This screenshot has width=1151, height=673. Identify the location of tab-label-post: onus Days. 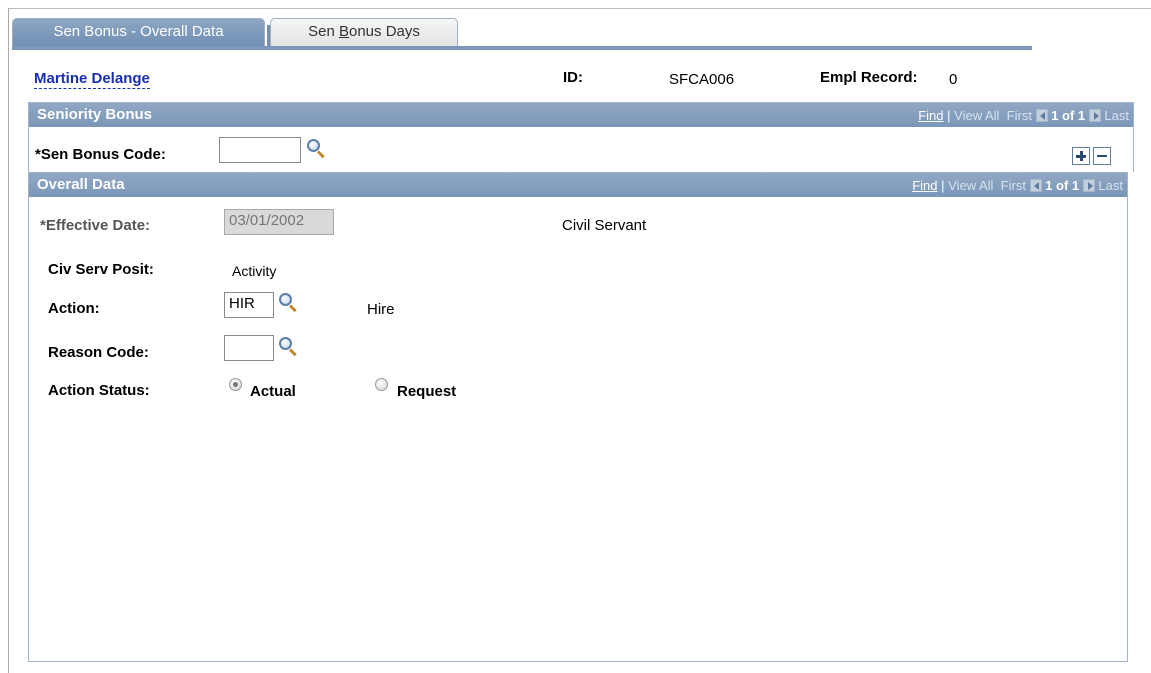
(384, 31).